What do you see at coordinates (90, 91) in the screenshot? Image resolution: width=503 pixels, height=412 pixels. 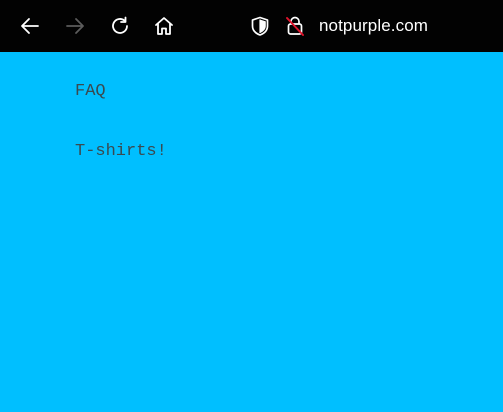 I see `faq-link: FAQ` at bounding box center [90, 91].